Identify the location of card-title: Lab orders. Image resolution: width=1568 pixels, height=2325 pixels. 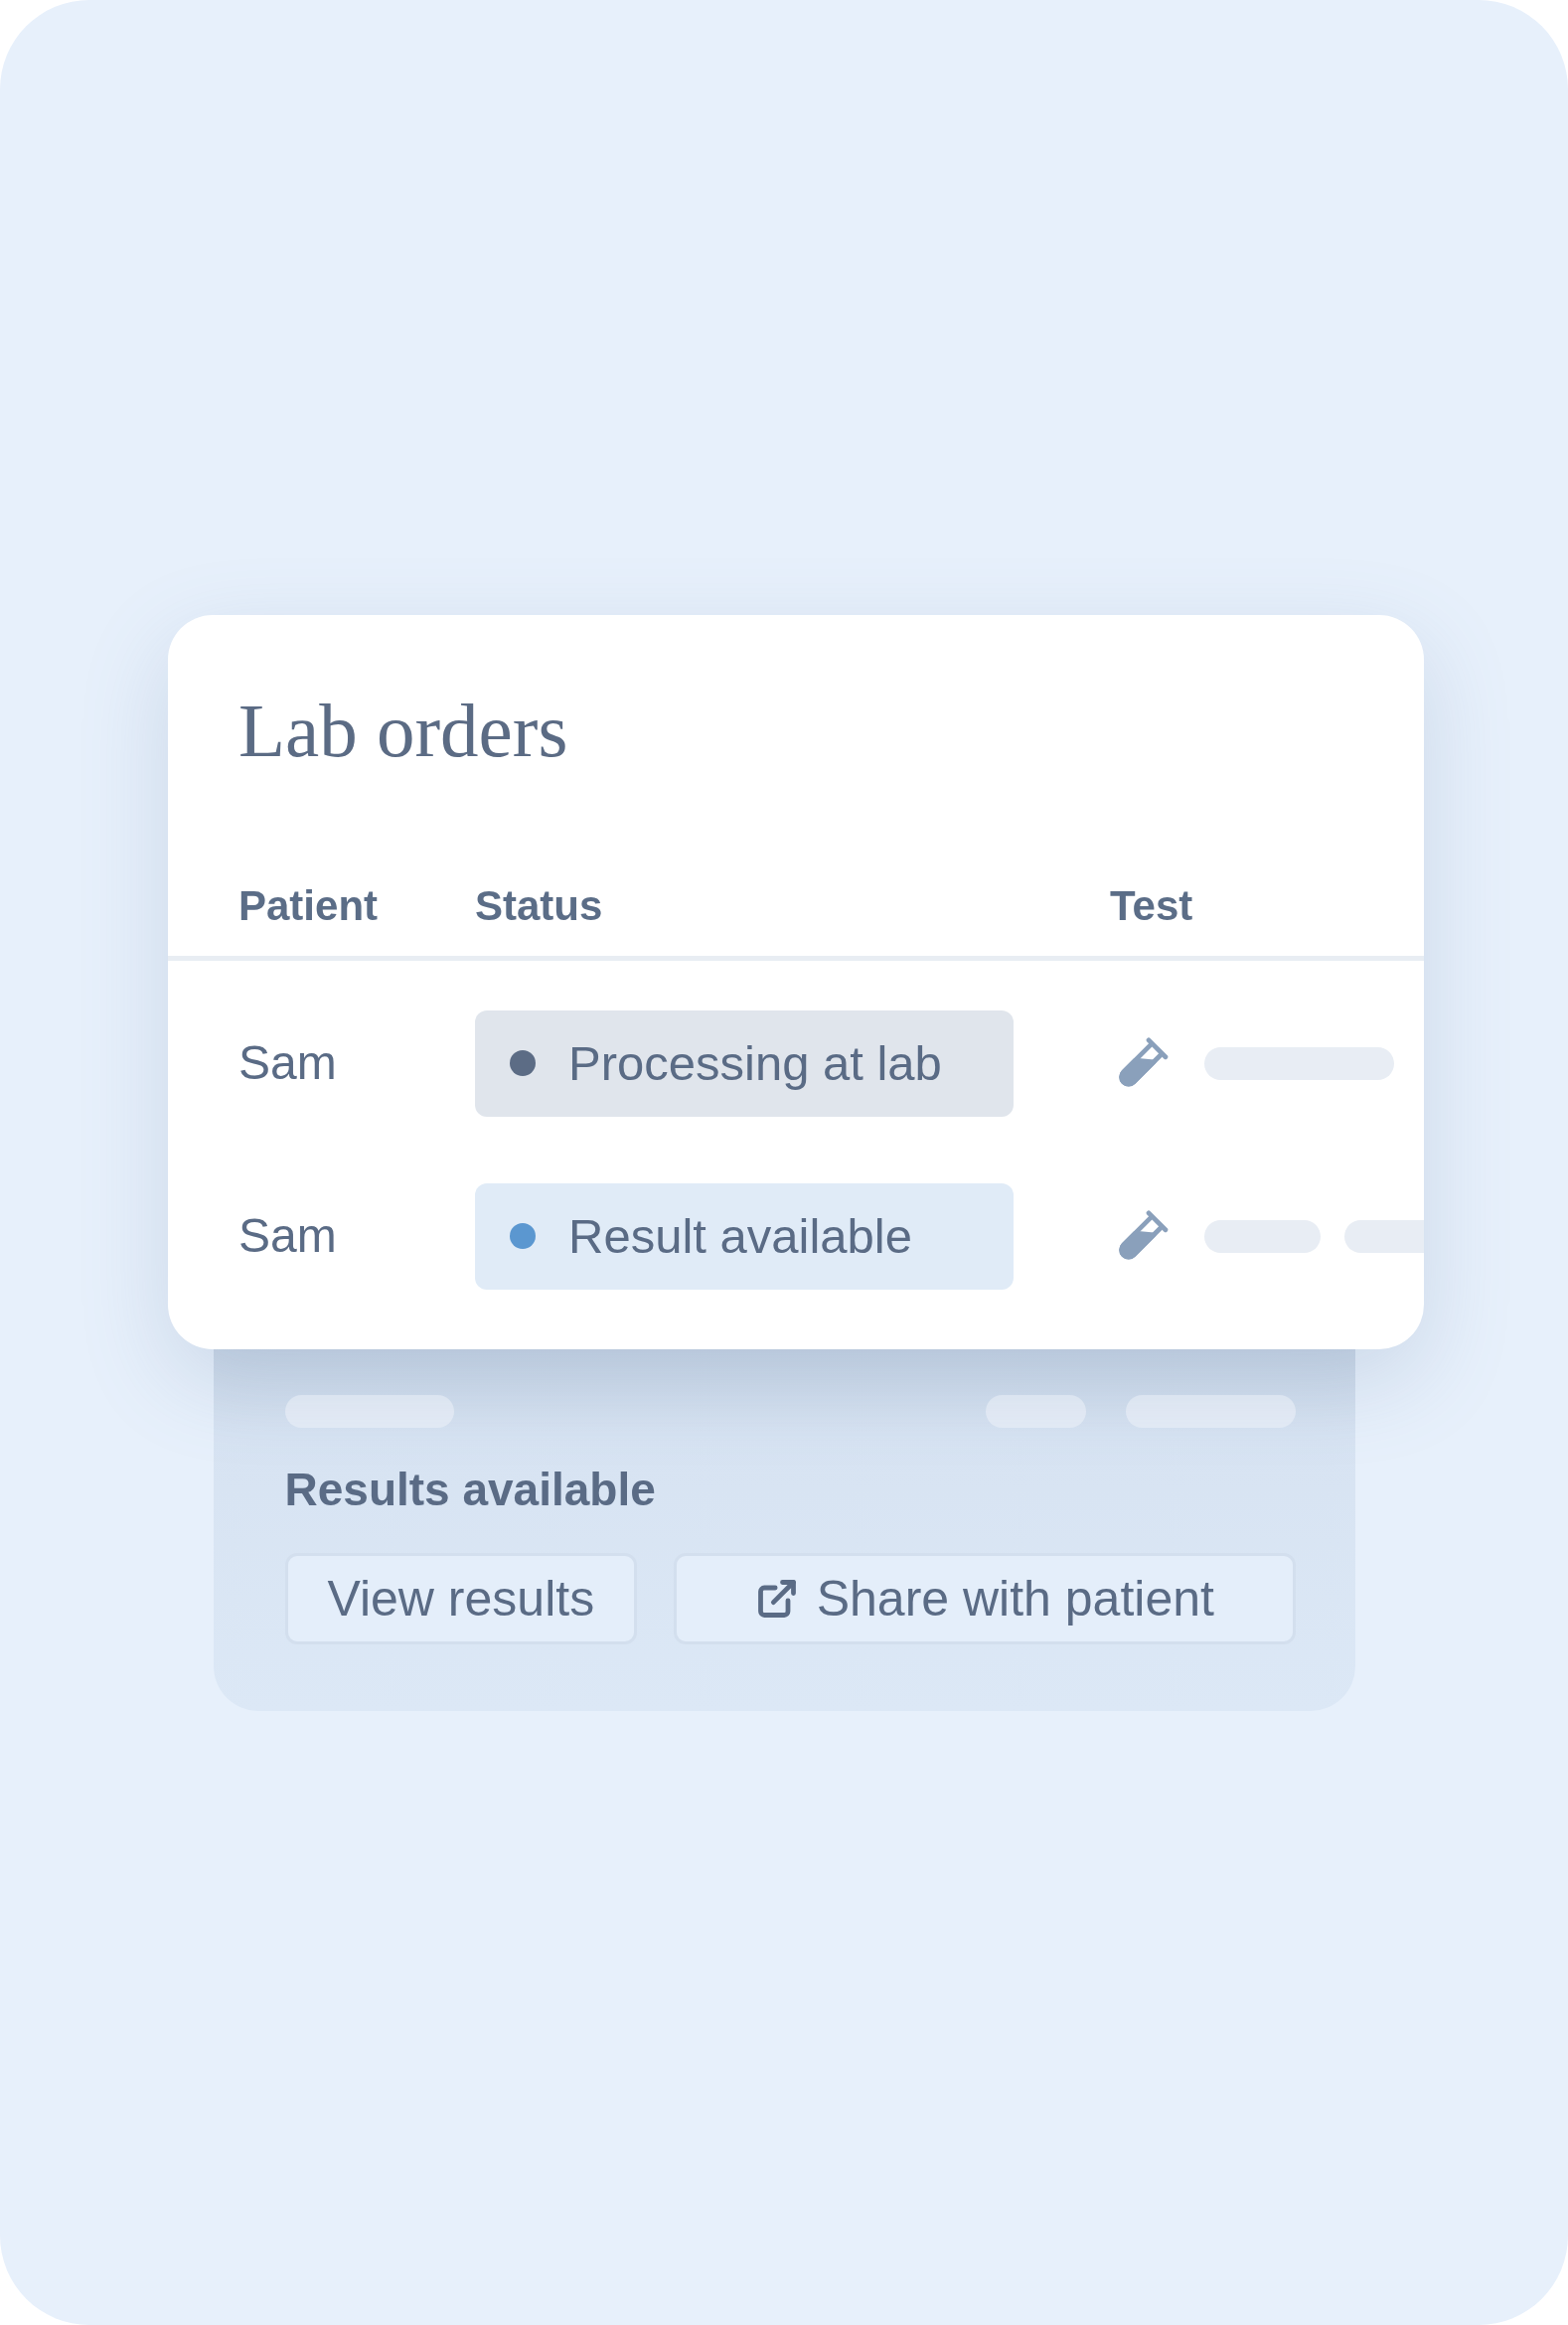
(403, 730).